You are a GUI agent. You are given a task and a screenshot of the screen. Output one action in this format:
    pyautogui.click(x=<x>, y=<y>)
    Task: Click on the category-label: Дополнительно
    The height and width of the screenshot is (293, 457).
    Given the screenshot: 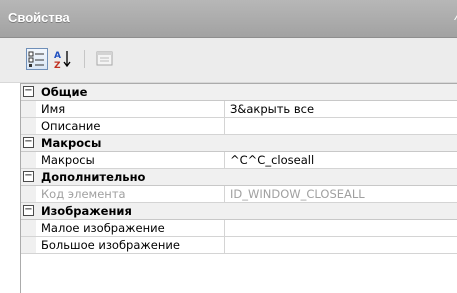 What is the action you would take?
    pyautogui.click(x=93, y=177)
    